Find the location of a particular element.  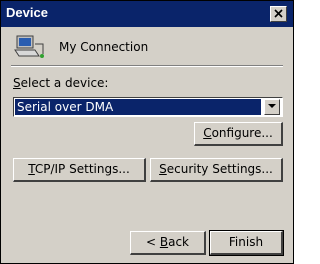

chevron-down-icon is located at coordinates (272, 106).